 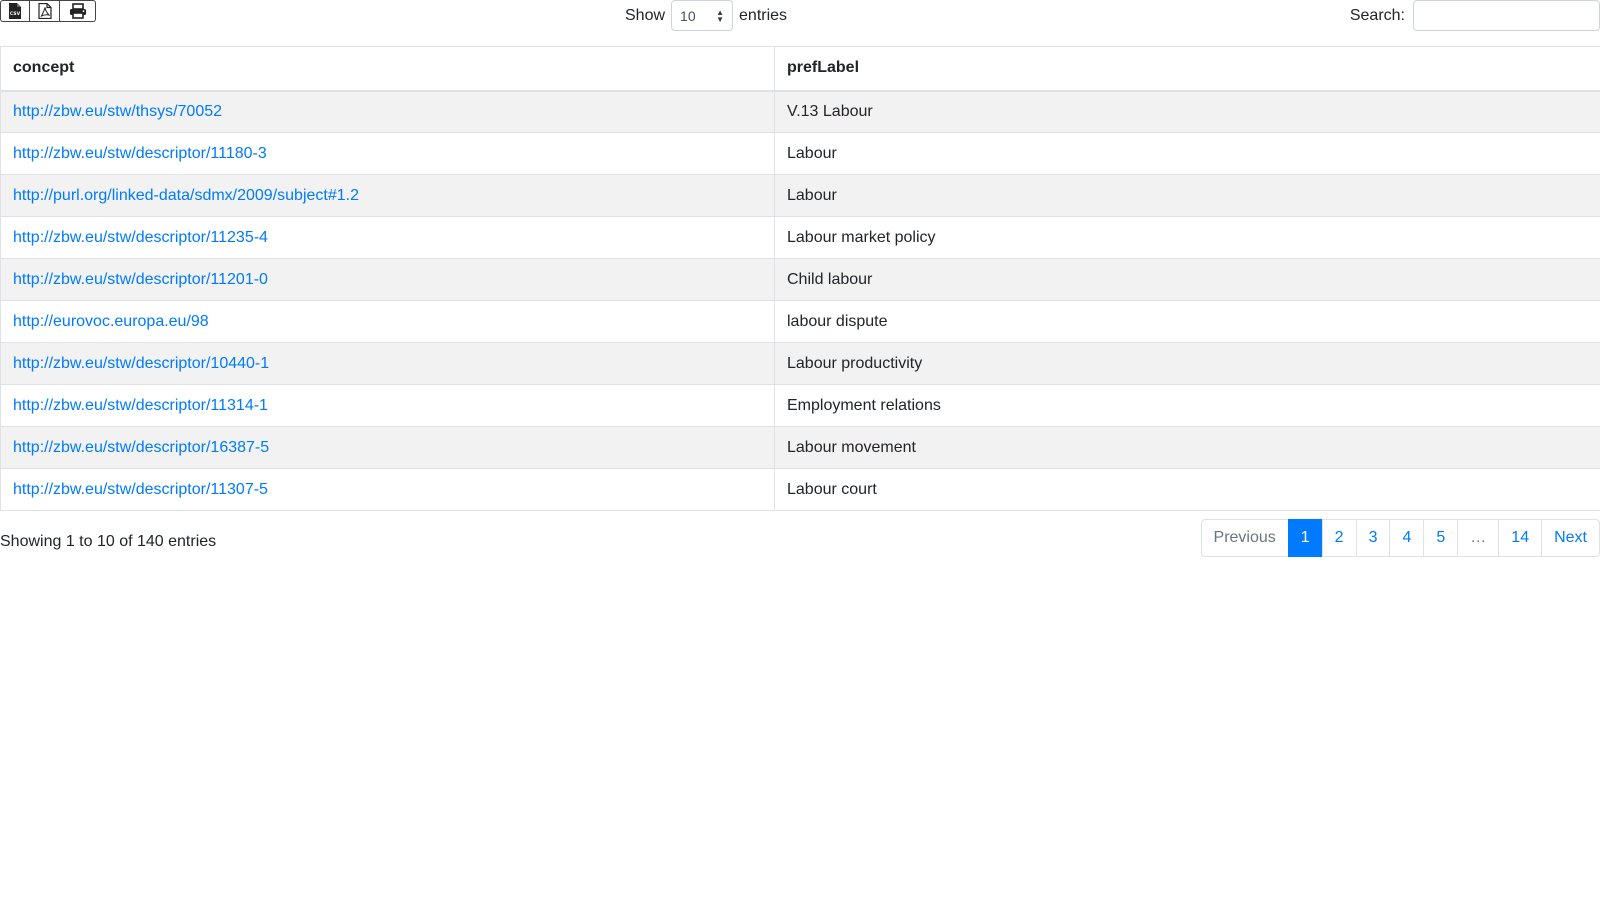 What do you see at coordinates (387, 69) in the screenshot?
I see `column-header-concept: concept` at bounding box center [387, 69].